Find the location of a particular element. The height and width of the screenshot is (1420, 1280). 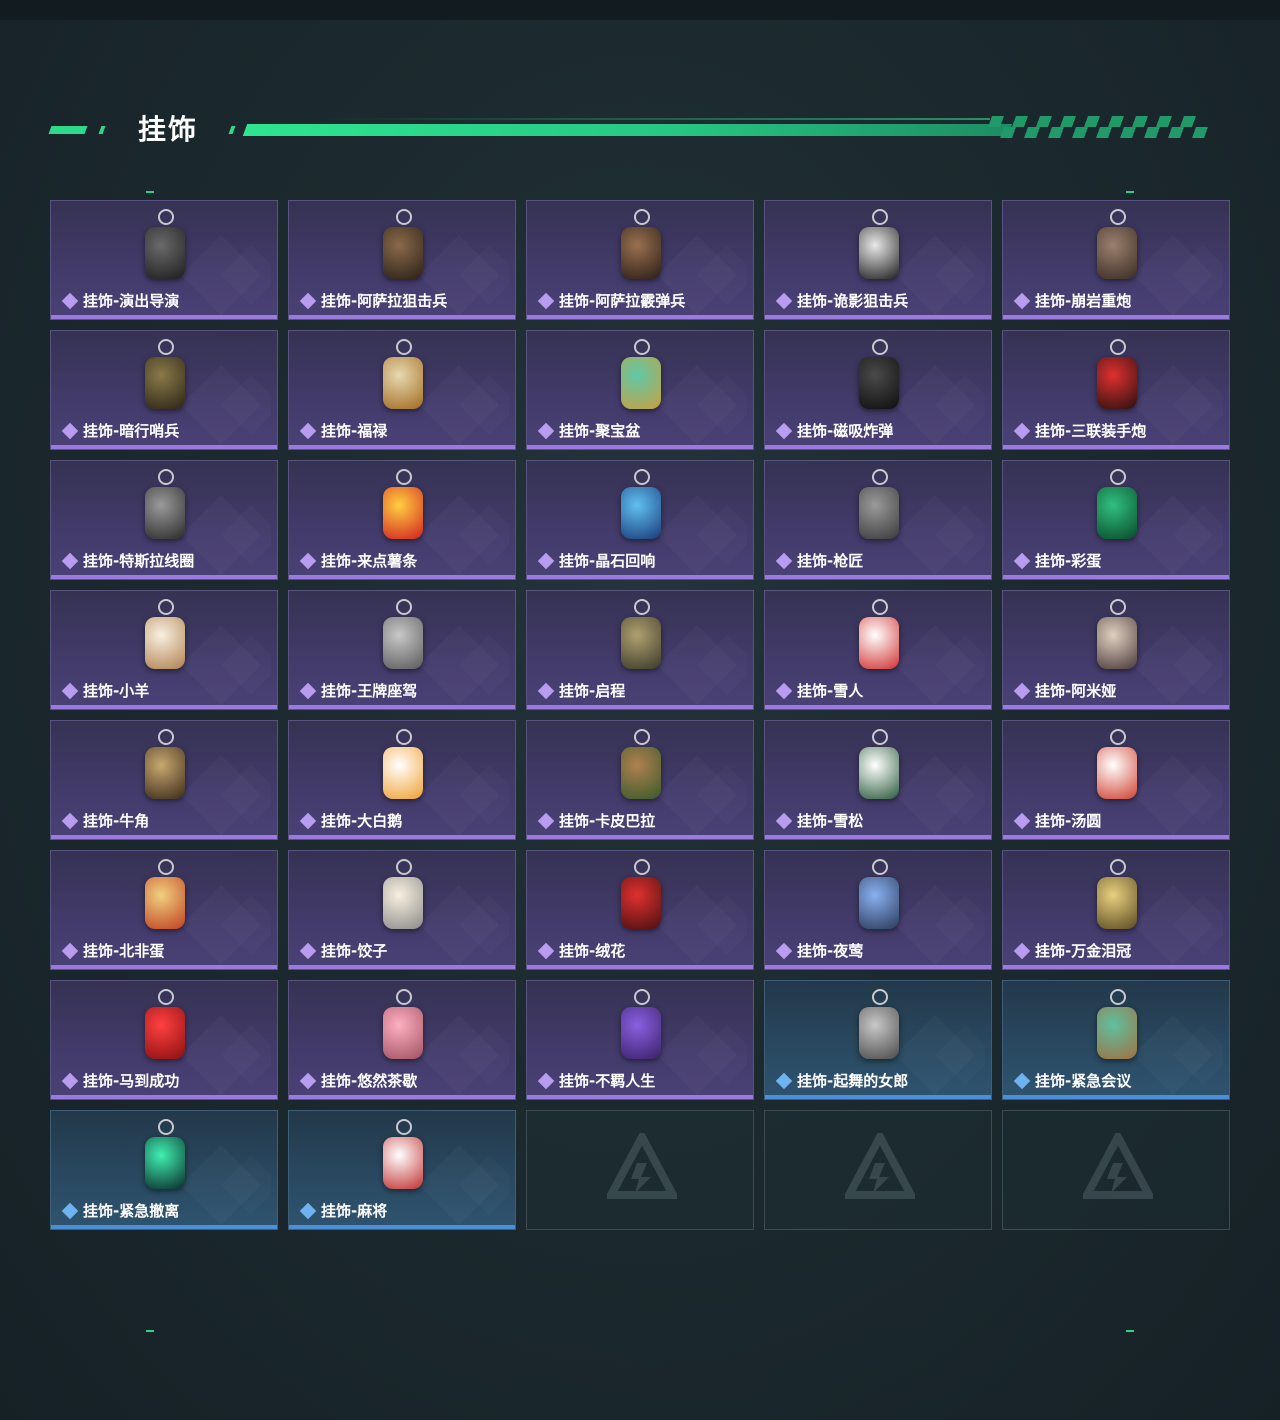

charm-card: 挂饰-晶石回响 is located at coordinates (640, 520).